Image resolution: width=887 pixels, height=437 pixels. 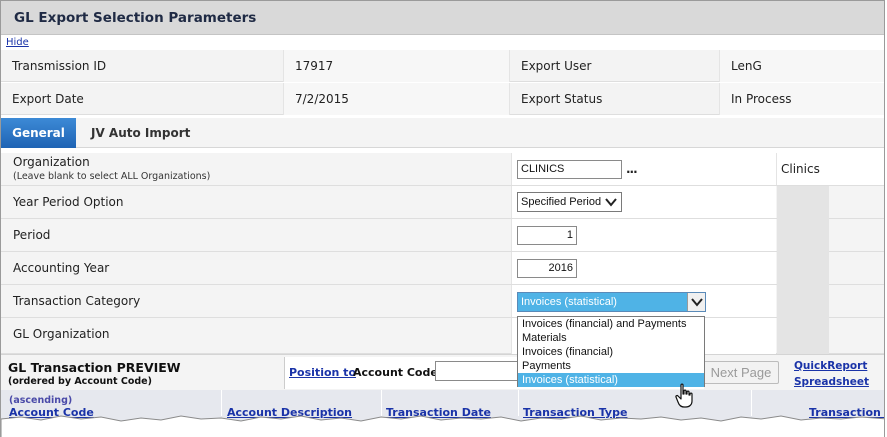 What do you see at coordinates (135, 18) in the screenshot?
I see `panel-title: GL Export Selection Parameters` at bounding box center [135, 18].